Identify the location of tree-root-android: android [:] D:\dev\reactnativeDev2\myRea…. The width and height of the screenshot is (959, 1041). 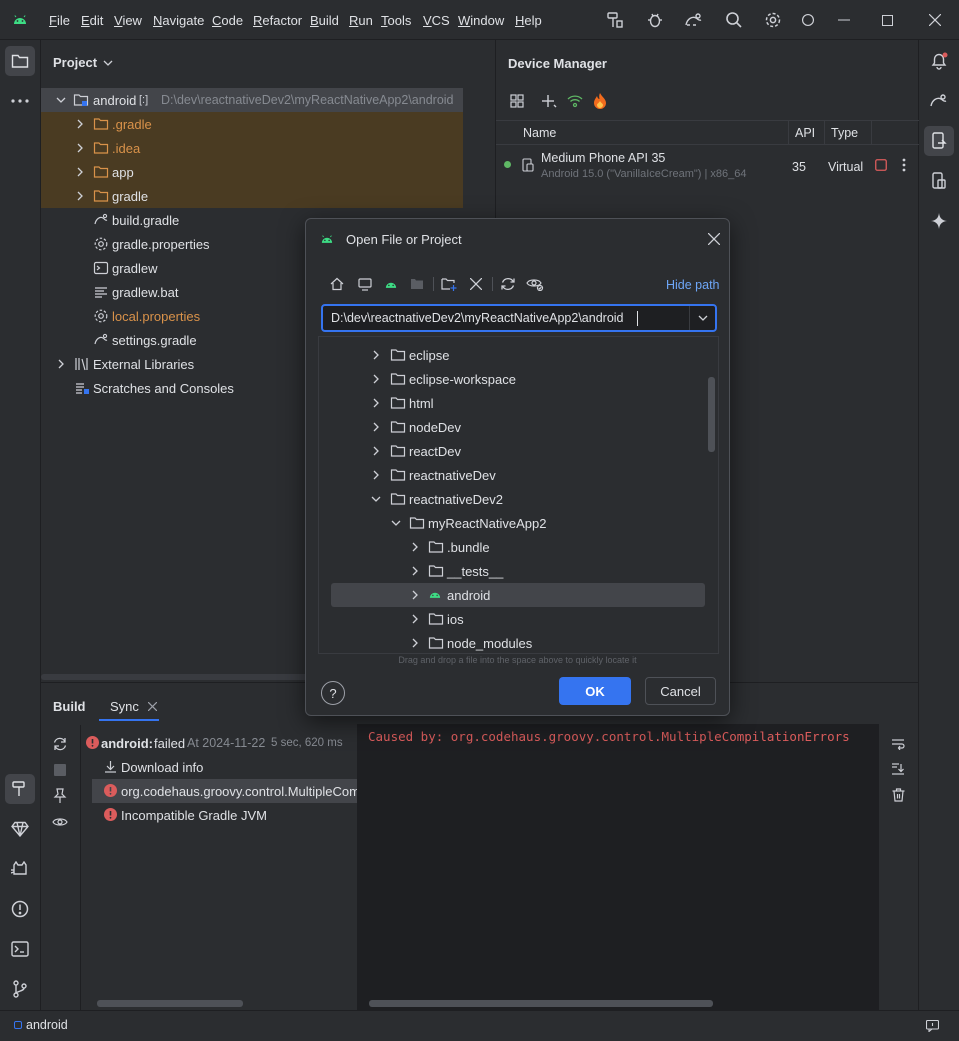
(252, 100).